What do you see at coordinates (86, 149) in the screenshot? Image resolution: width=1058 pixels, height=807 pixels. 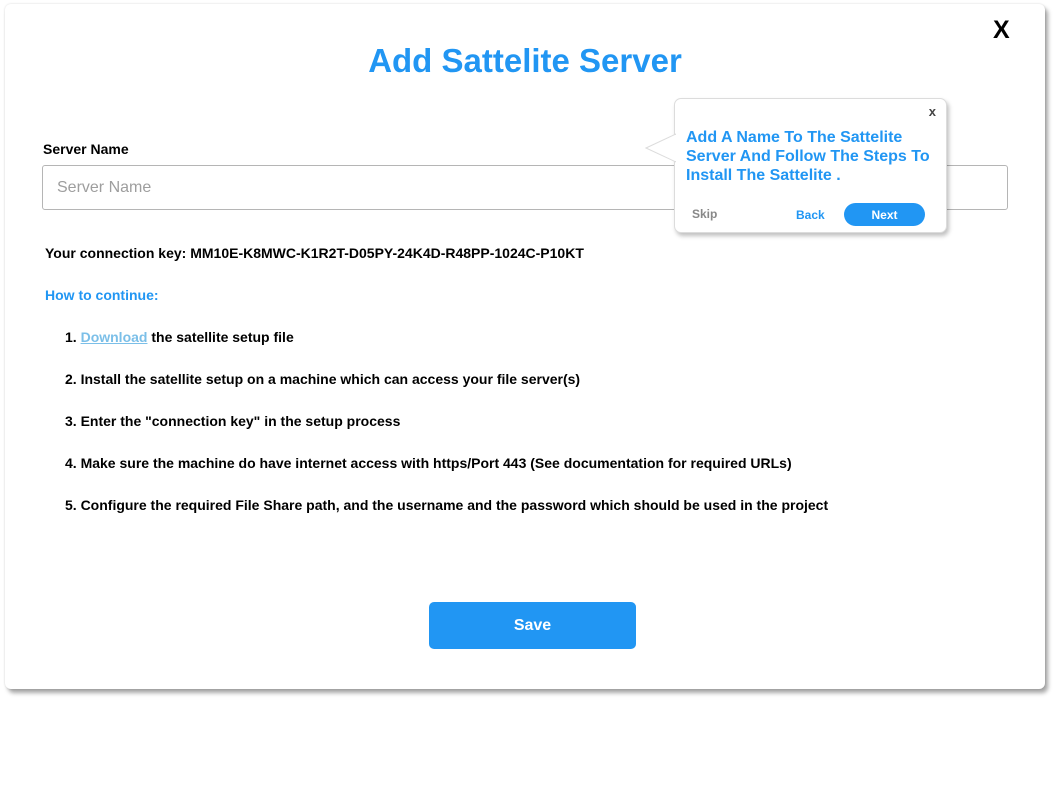 I see `server-name-label: Server Name` at bounding box center [86, 149].